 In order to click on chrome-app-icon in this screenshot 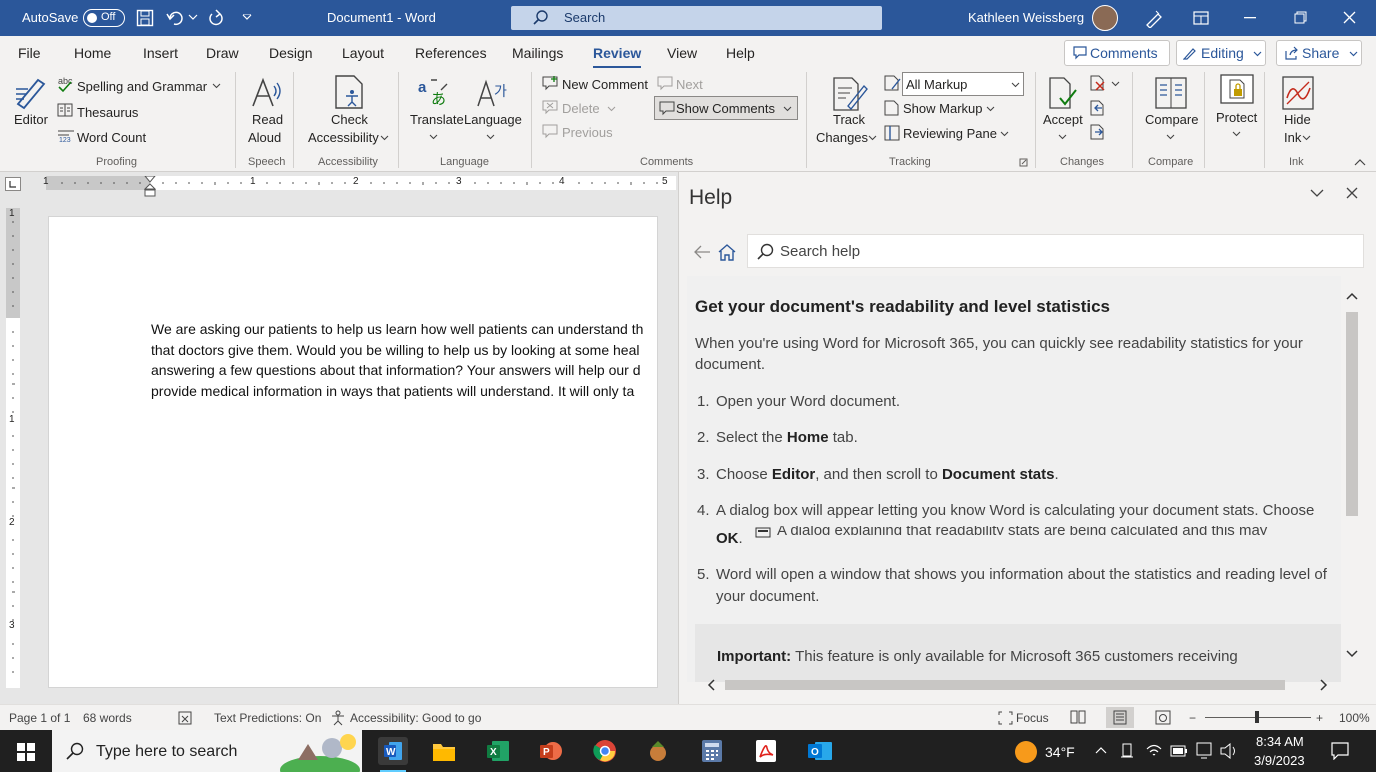, I will do `click(605, 751)`.